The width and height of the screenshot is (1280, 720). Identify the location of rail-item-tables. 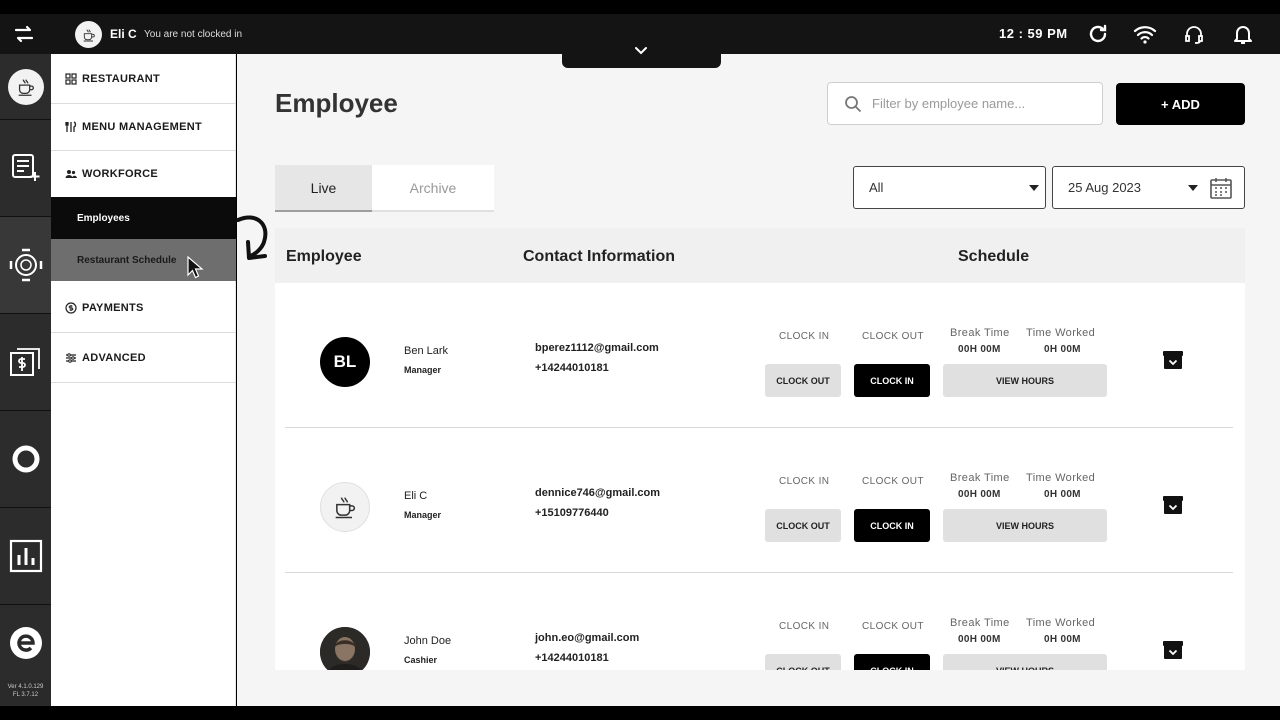
(25, 265).